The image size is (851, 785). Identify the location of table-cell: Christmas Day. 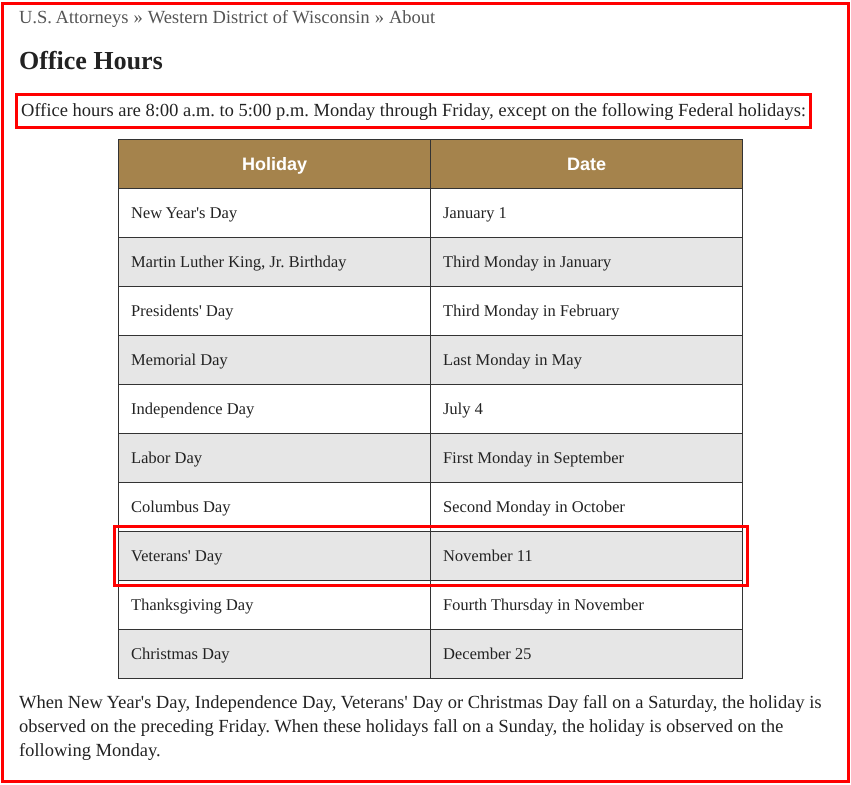
(180, 653).